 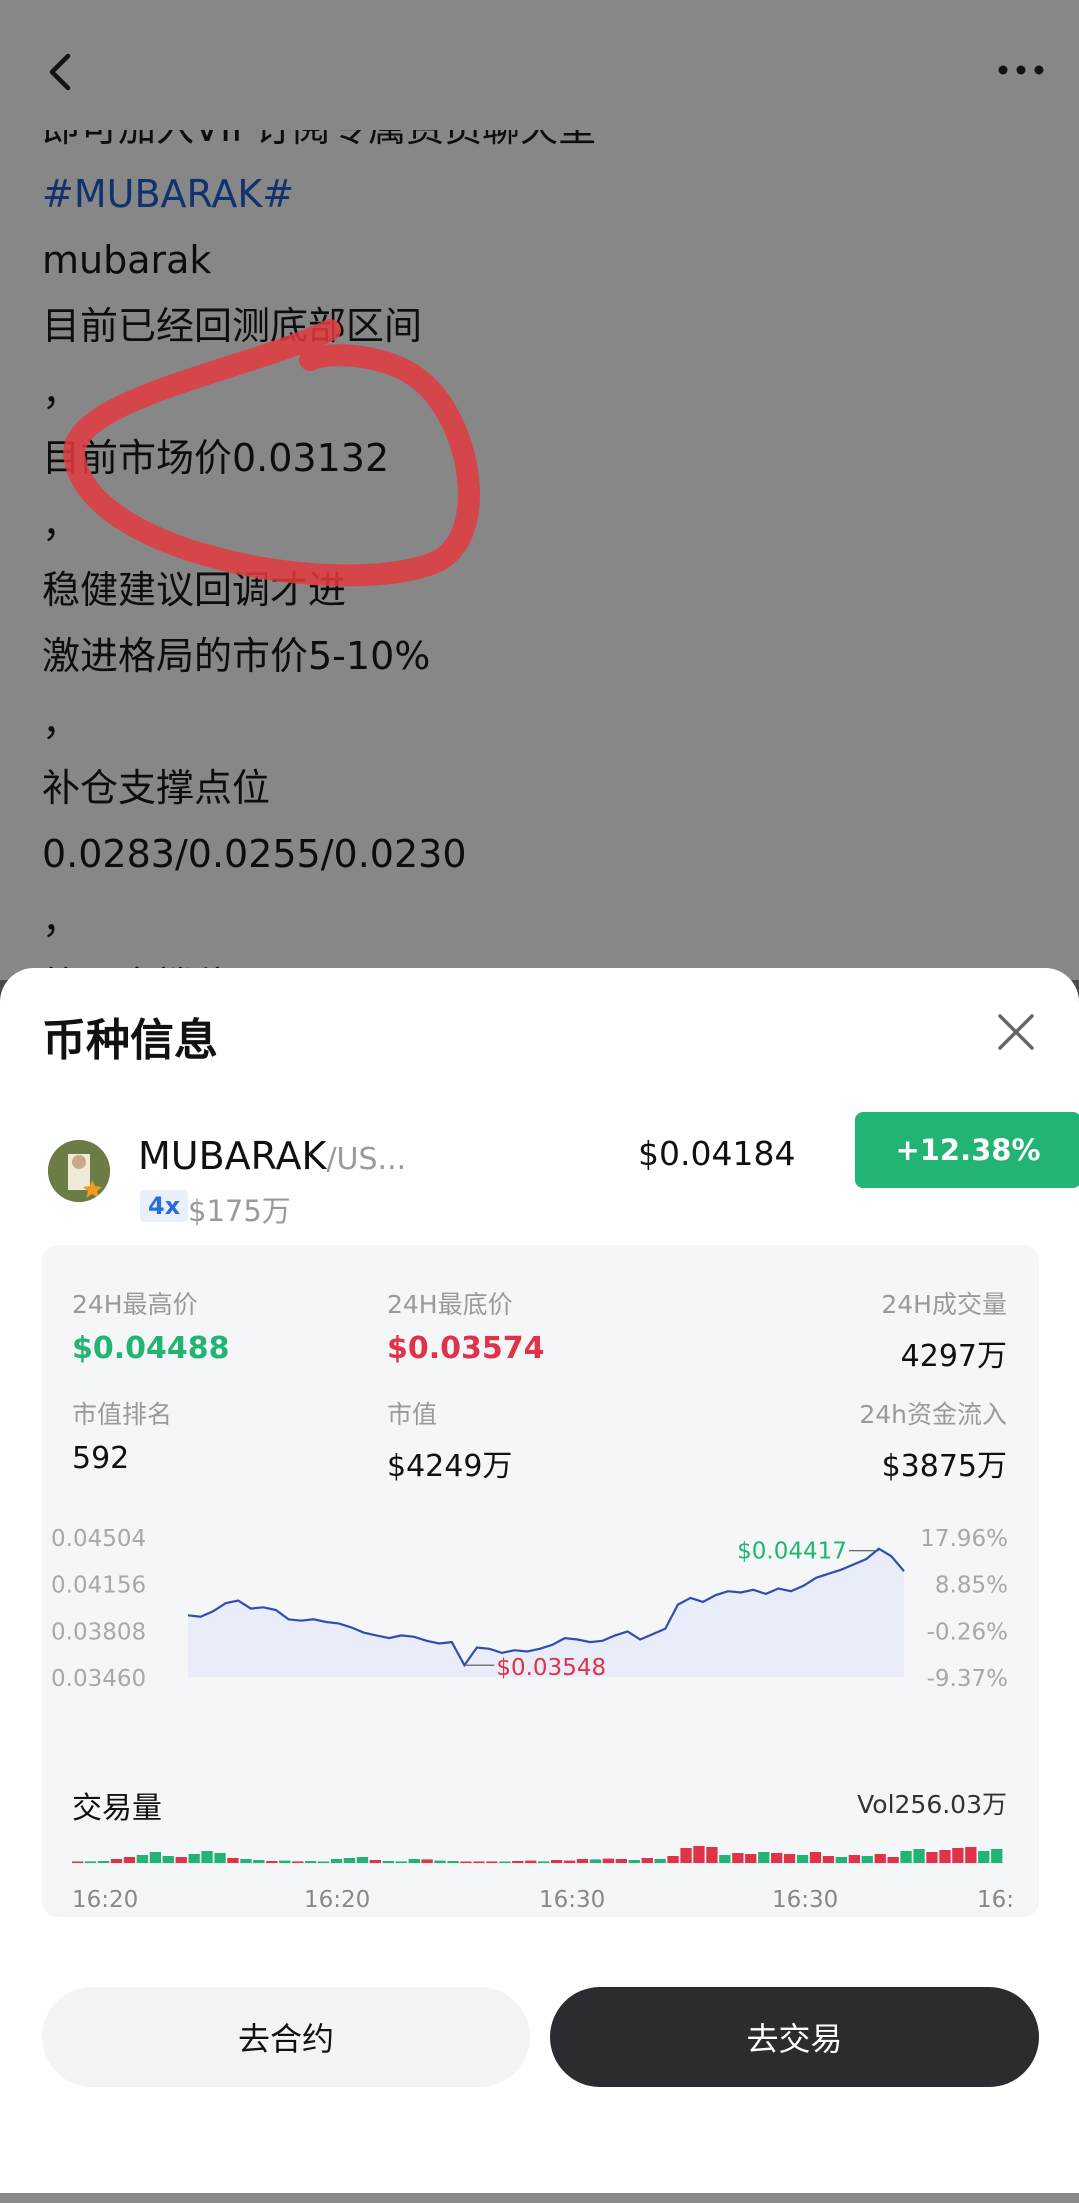 What do you see at coordinates (117, 1808) in the screenshot?
I see `volume-title: 交易量` at bounding box center [117, 1808].